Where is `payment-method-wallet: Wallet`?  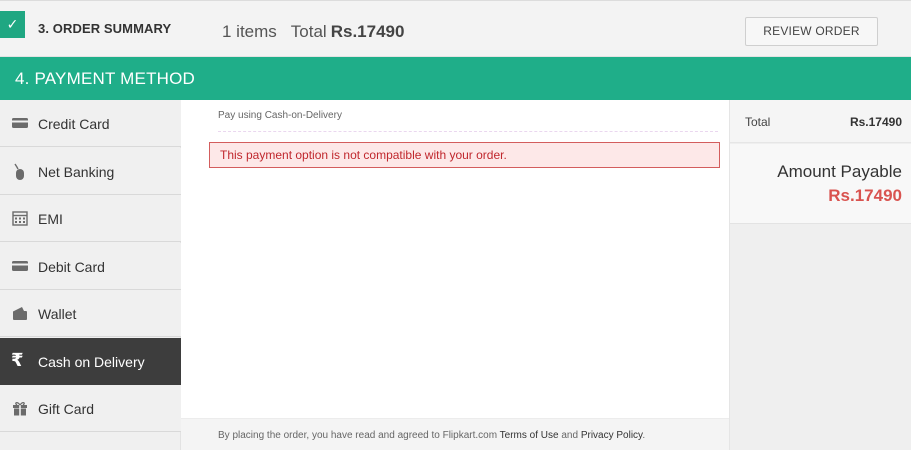
payment-method-wallet: Wallet is located at coordinates (90, 313).